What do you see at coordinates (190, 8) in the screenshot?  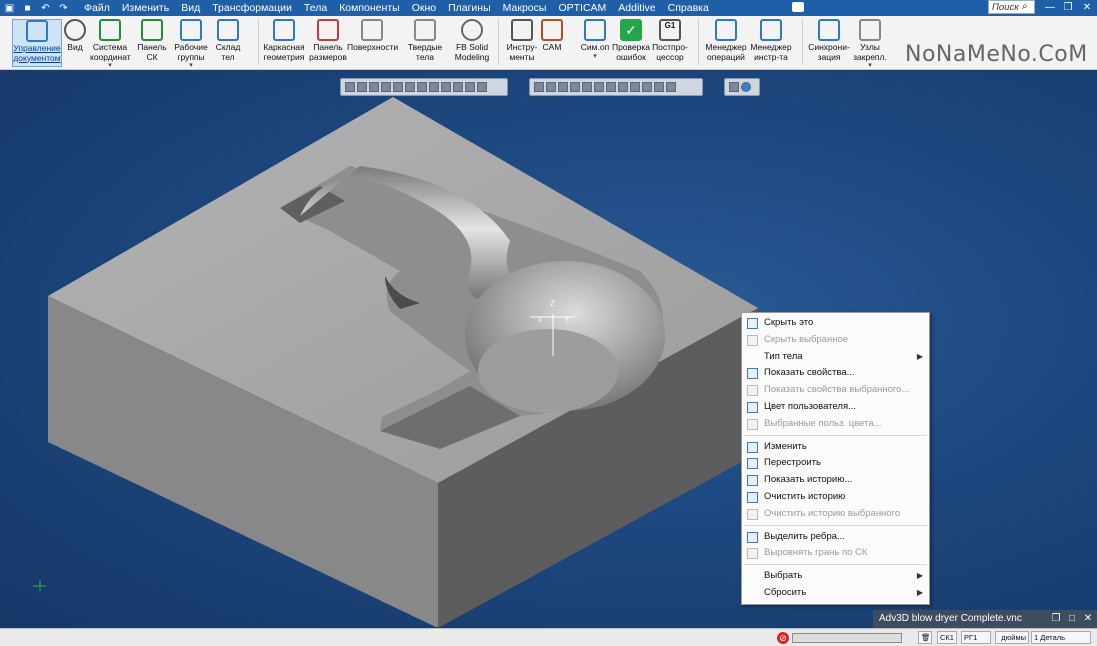 I see `menu-item: Вид` at bounding box center [190, 8].